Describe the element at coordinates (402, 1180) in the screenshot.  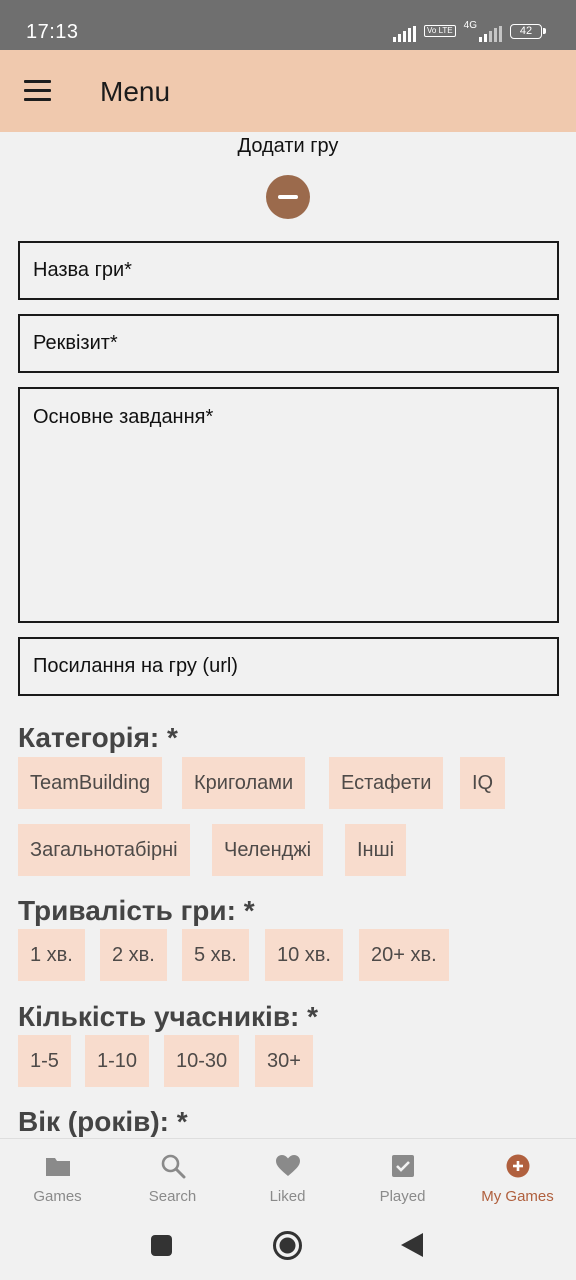
I see `nav-played: Played` at that location.